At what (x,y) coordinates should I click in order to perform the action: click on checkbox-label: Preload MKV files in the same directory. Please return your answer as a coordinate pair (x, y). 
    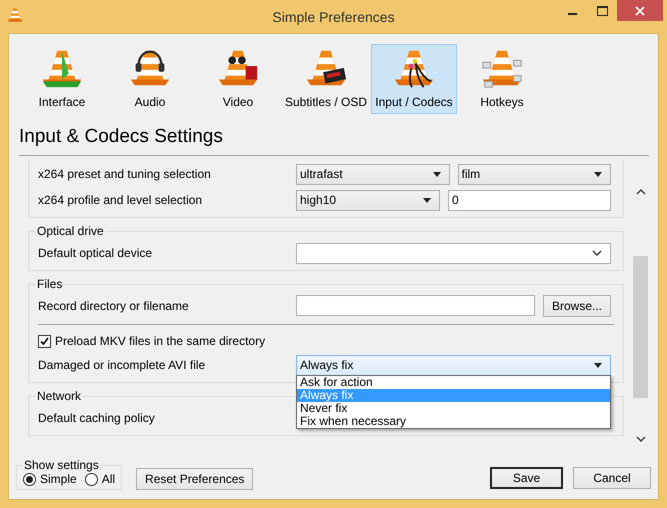
    Looking at the image, I should click on (160, 341).